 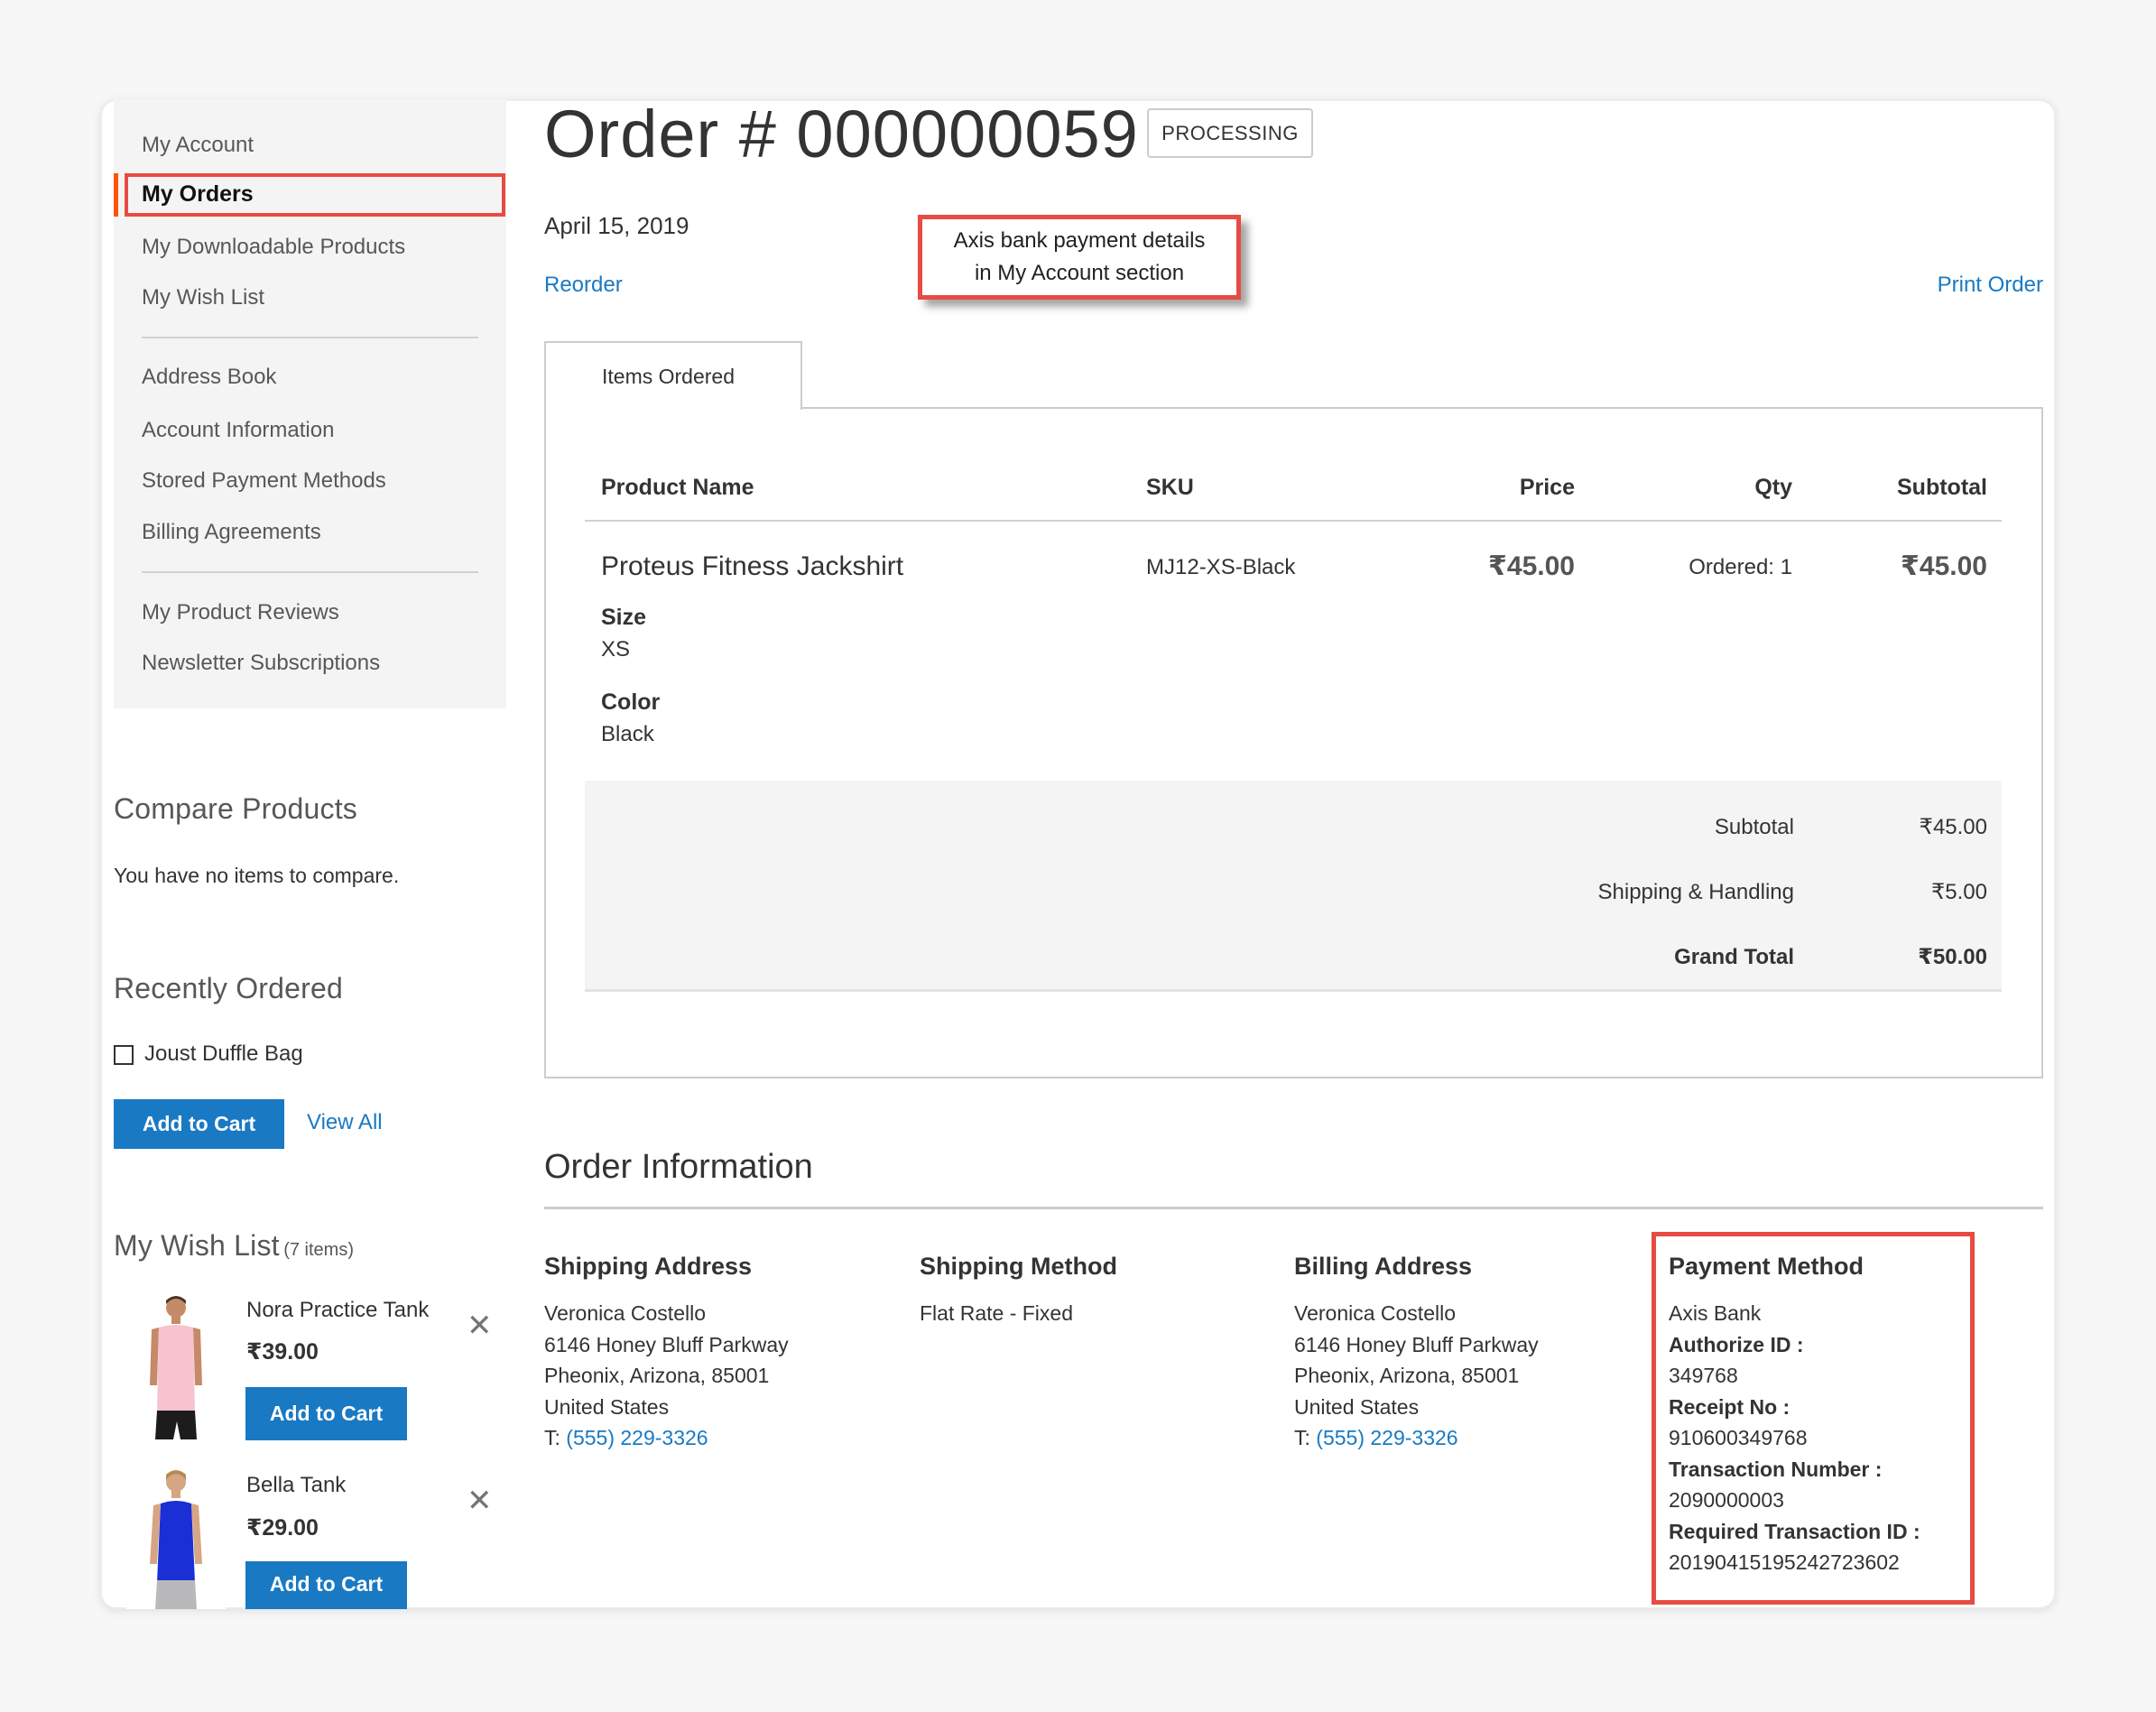 I want to click on product-sku: MJ12-XS-Black, so click(x=1221, y=567).